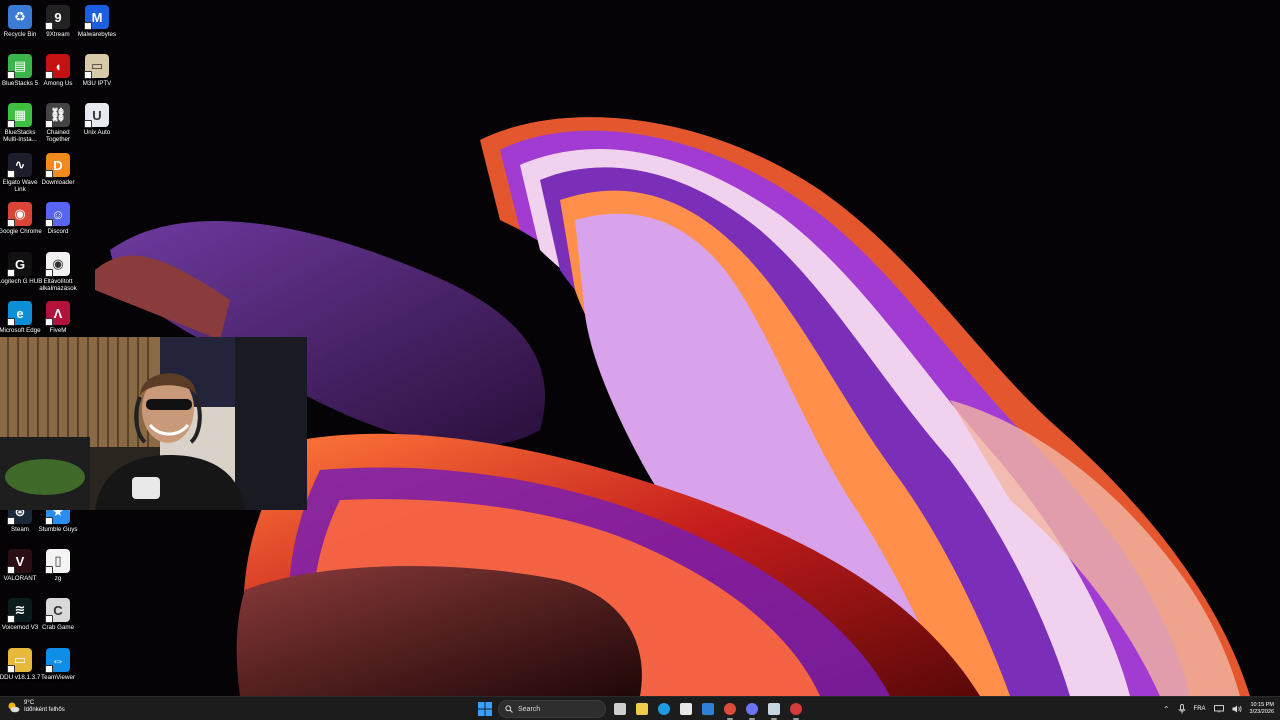  I want to click on chrome-icon, so click(730, 709).